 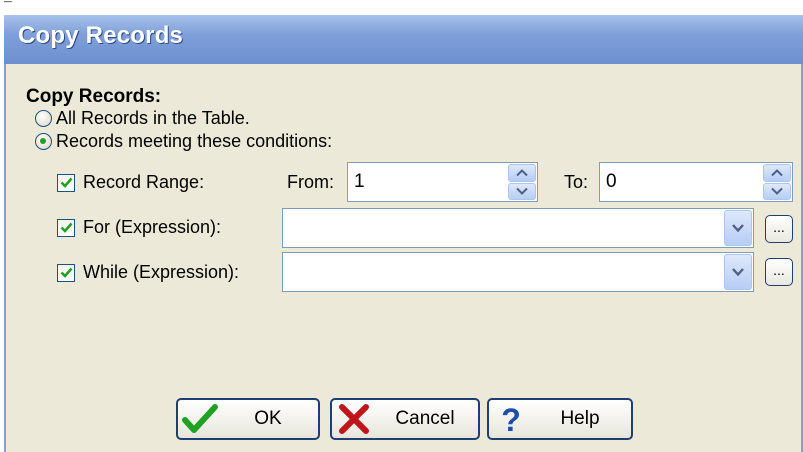 What do you see at coordinates (425, 418) in the screenshot?
I see `cancel-button-label: Cancel` at bounding box center [425, 418].